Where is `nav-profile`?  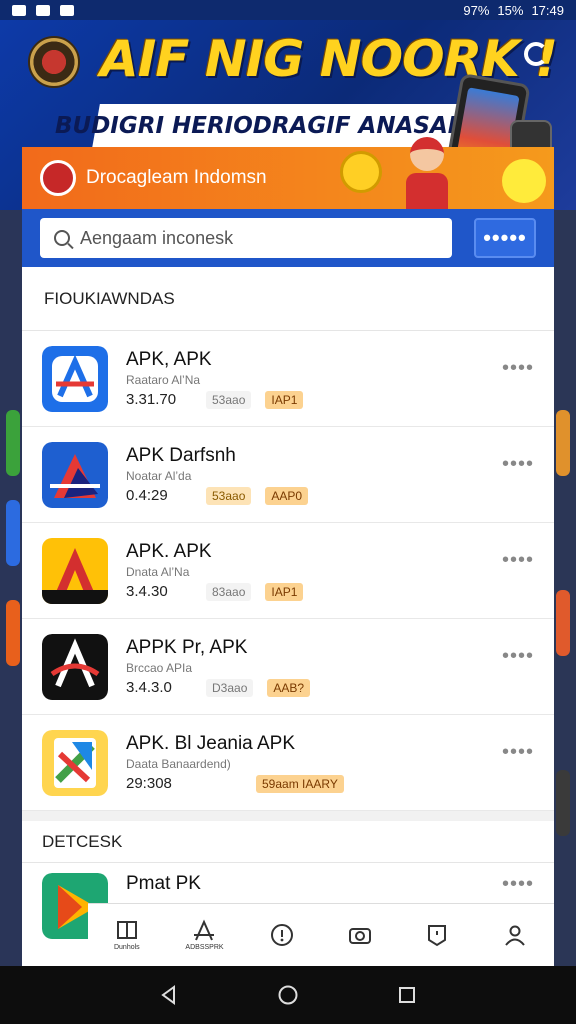 nav-profile is located at coordinates (515, 935).